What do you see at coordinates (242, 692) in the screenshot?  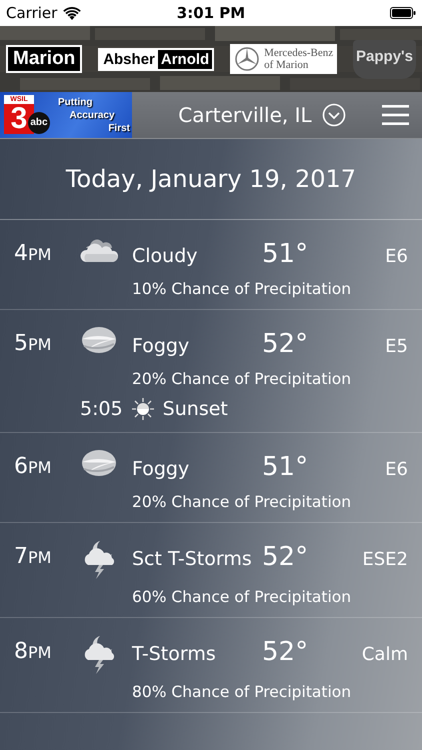 I see `precipitation-label: 80% Chance of Precipitation` at bounding box center [242, 692].